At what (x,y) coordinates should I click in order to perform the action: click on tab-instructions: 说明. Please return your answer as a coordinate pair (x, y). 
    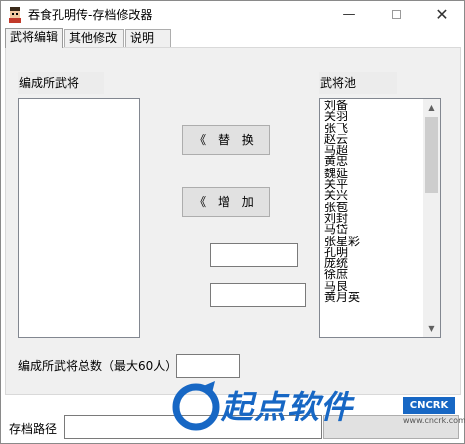
    Looking at the image, I should click on (148, 38).